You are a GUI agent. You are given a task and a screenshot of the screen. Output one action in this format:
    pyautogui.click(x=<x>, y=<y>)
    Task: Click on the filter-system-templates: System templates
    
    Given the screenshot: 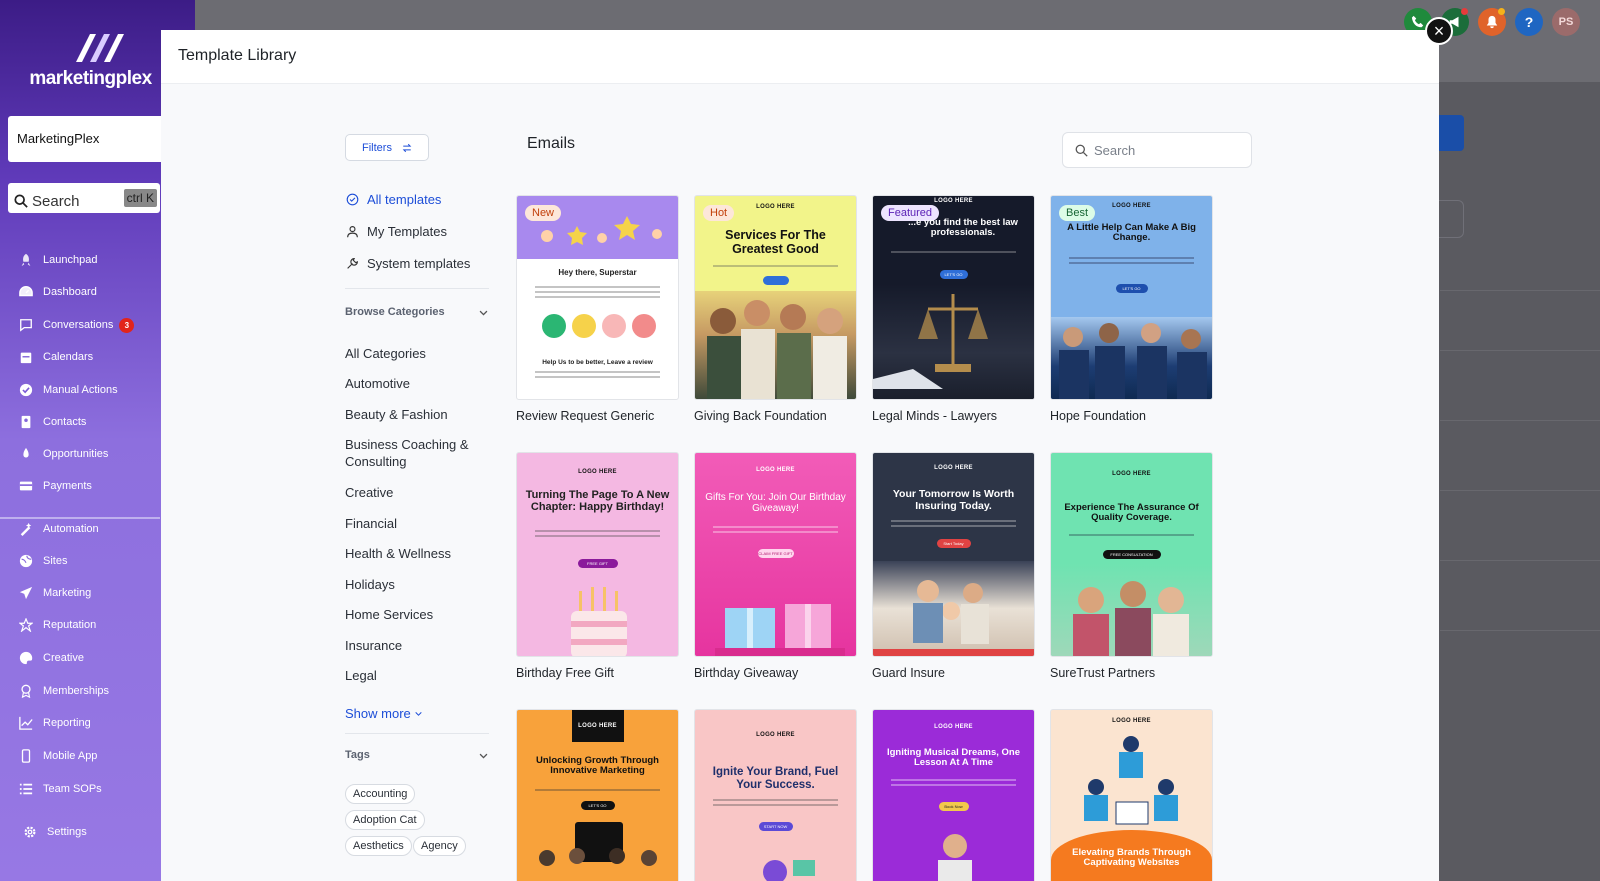 What is the action you would take?
    pyautogui.click(x=407, y=263)
    